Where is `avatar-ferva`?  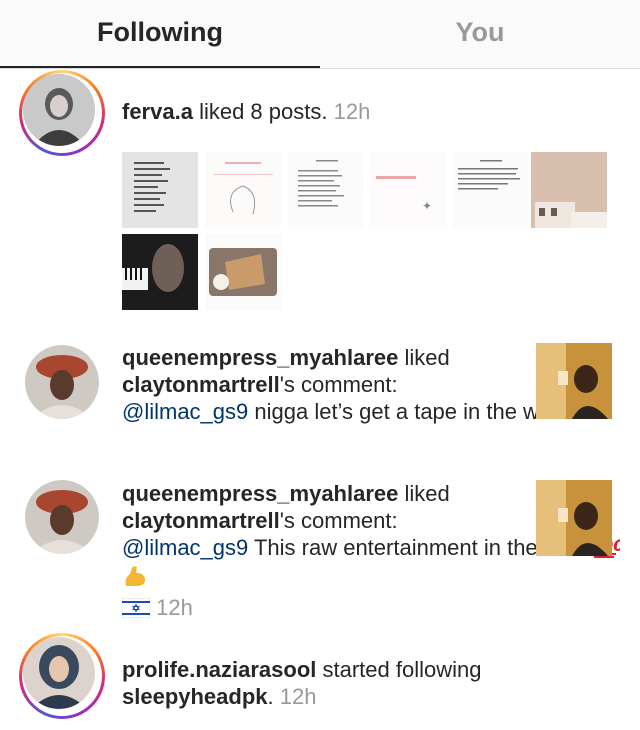 avatar-ferva is located at coordinates (62, 113).